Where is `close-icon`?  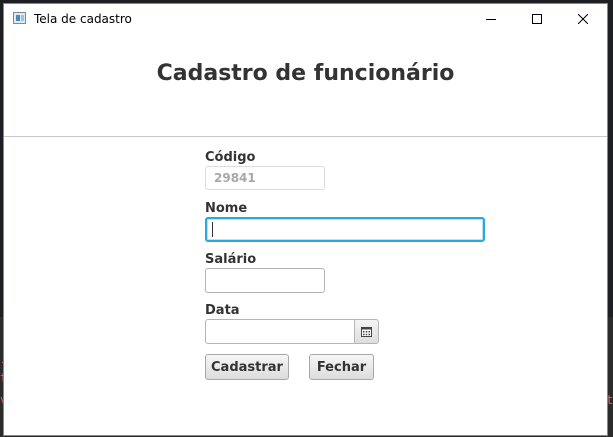
close-icon is located at coordinates (583, 19).